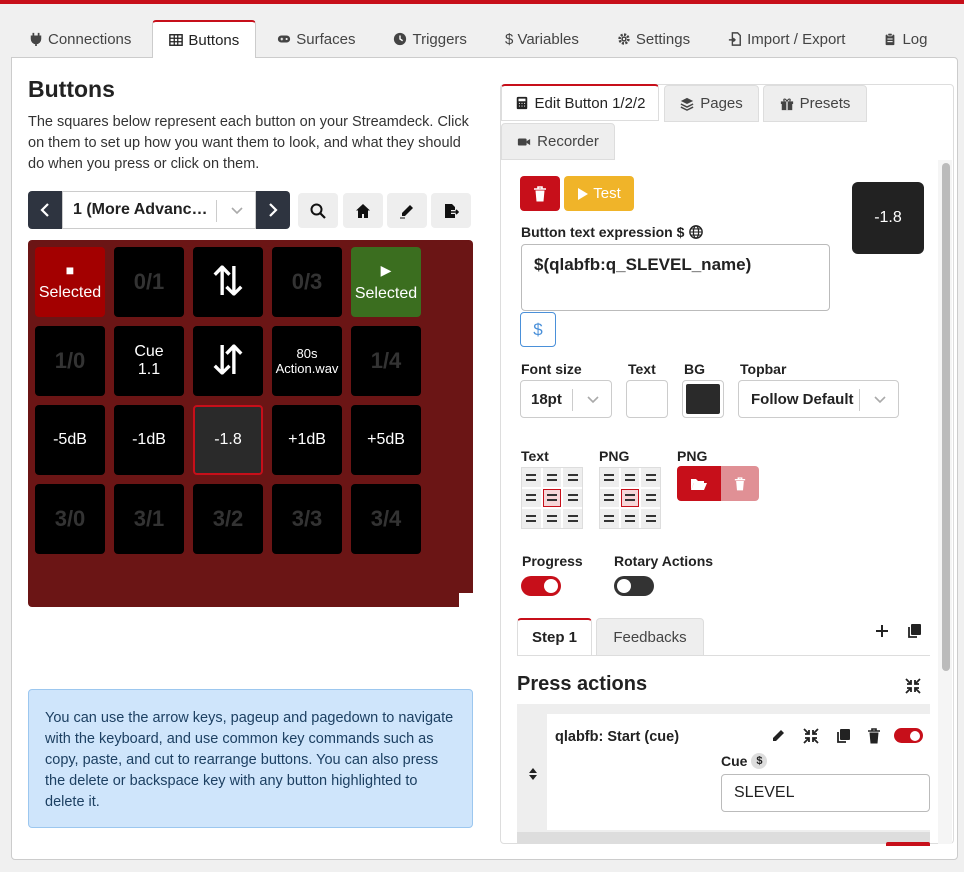  Describe the element at coordinates (786, 38) in the screenshot. I see `tab-import-export: Import / Export` at that location.